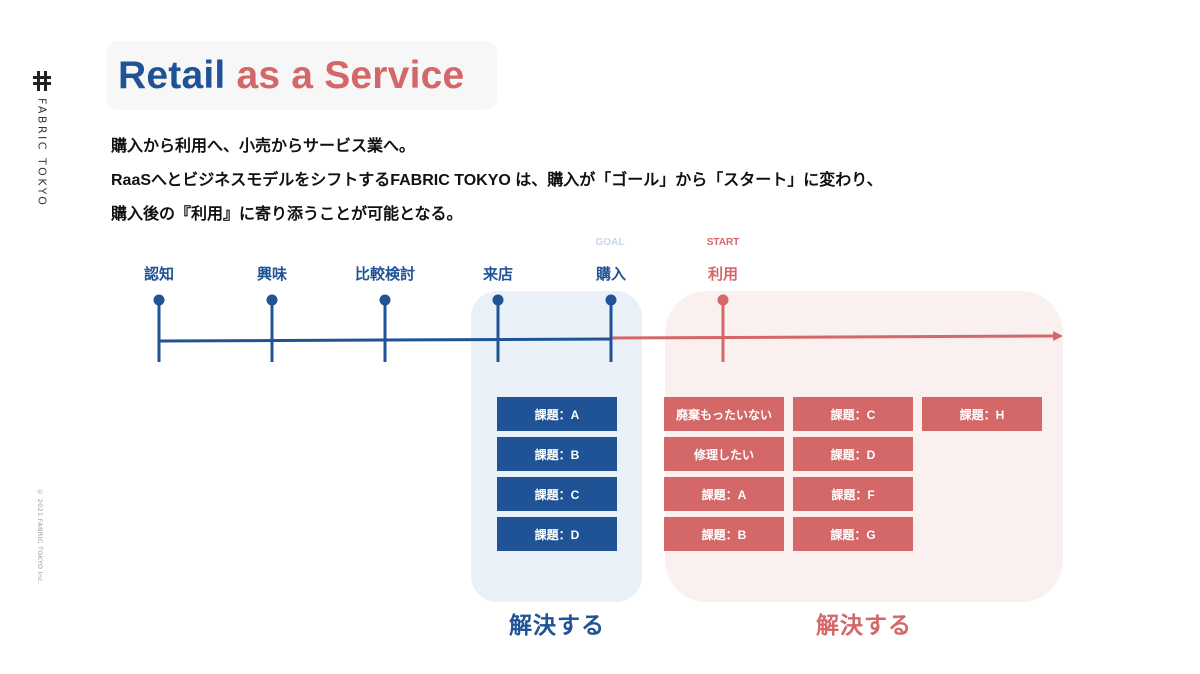  Describe the element at coordinates (724, 454) in the screenshot. I see `task-card: 修理したい` at that location.